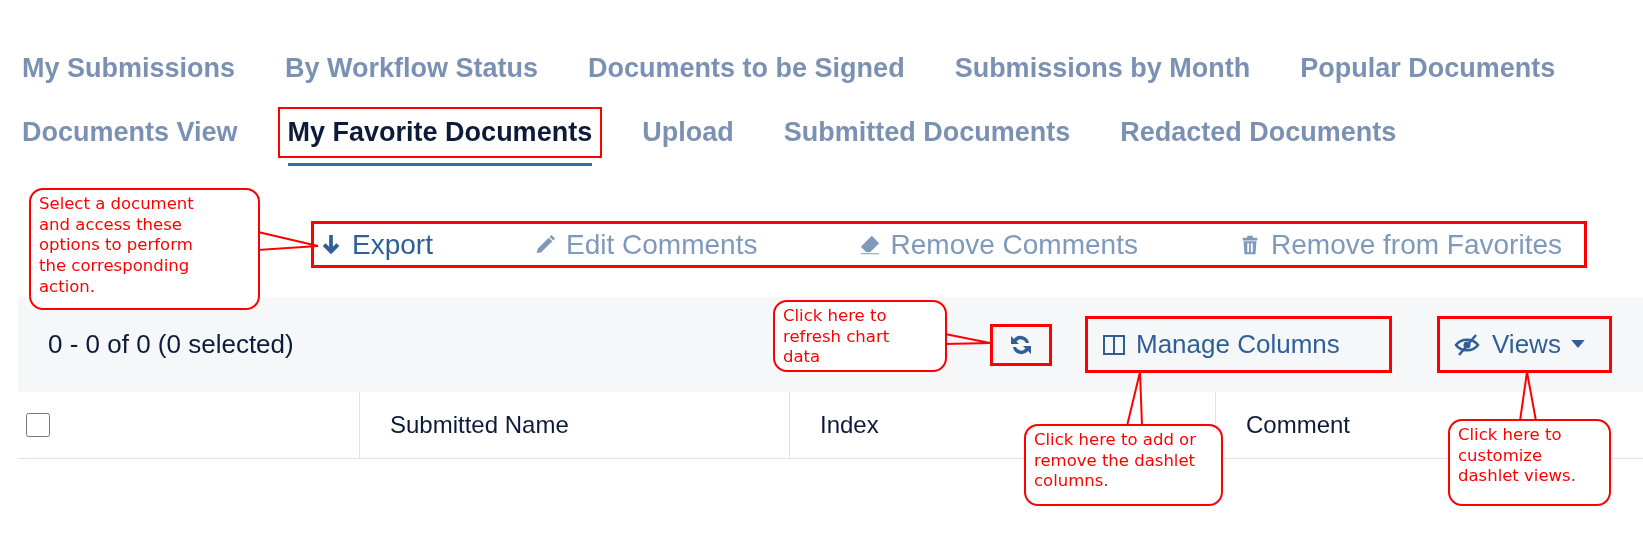 This screenshot has width=1643, height=533. Describe the element at coordinates (479, 425) in the screenshot. I see `column-header: Submitted Name` at that location.